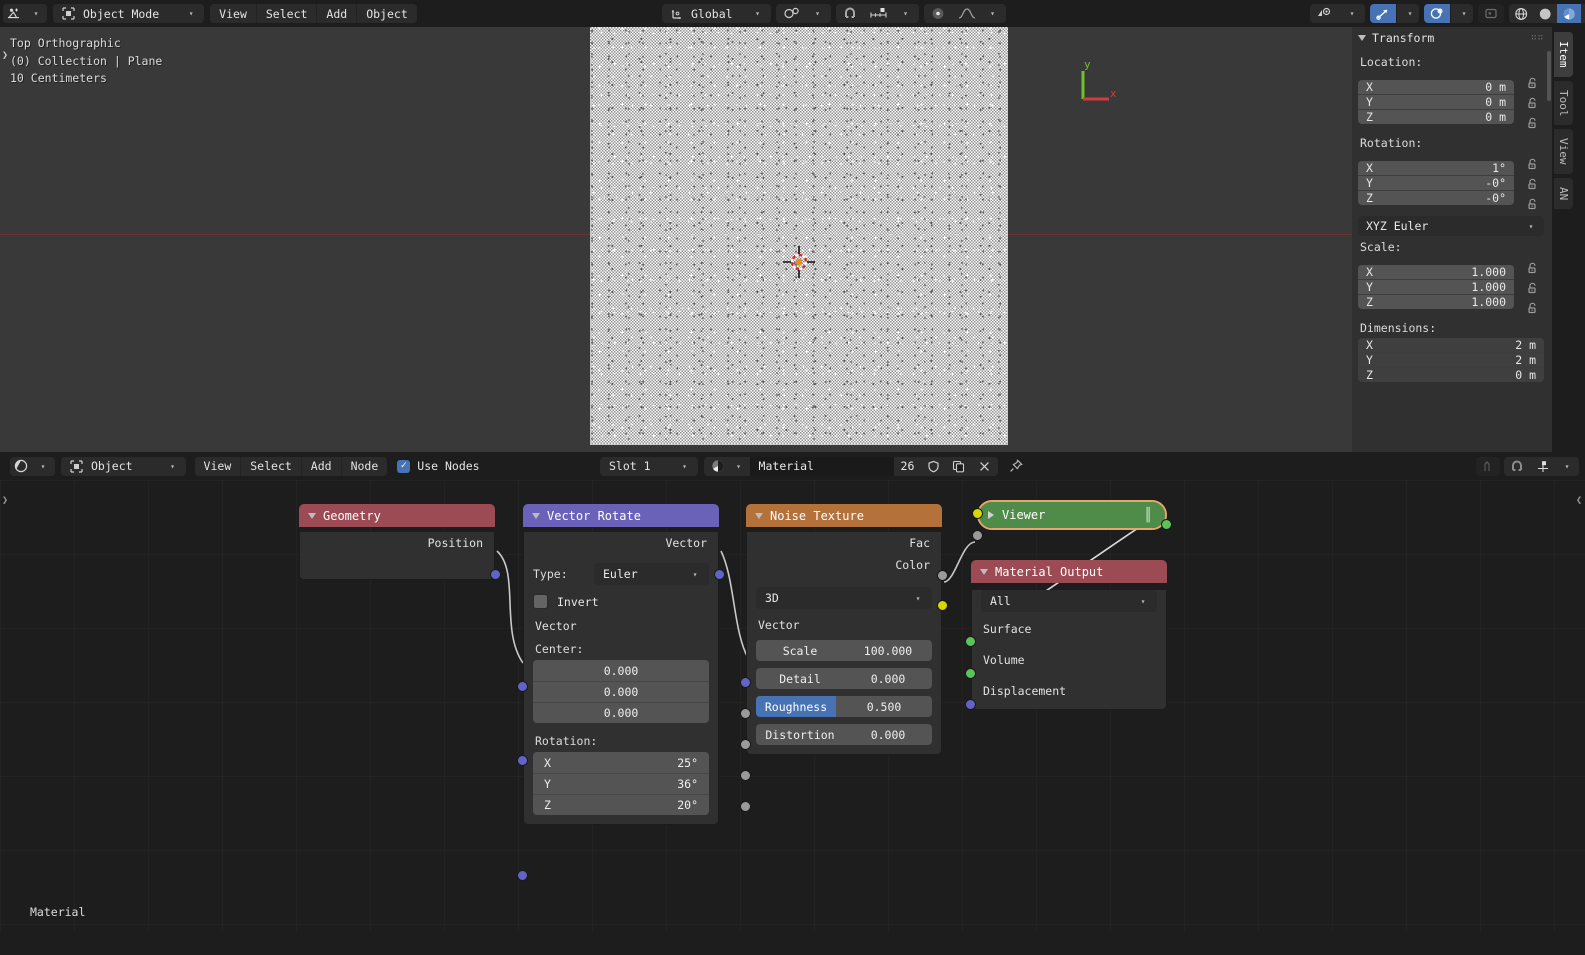  I want to click on snap-target-selector: ▾, so click(803, 13).